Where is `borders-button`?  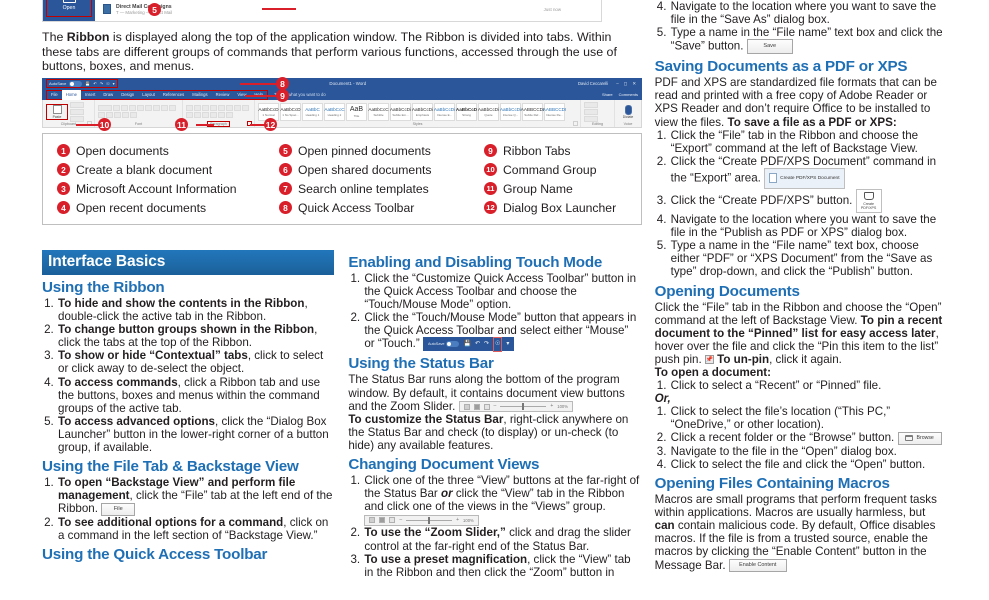
borders-button is located at coordinates (229, 115).